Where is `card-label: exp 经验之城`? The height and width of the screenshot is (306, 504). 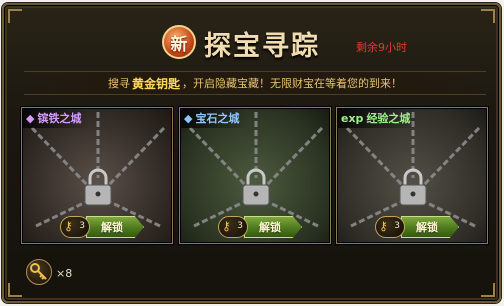
card-label: exp 经验之城 is located at coordinates (378, 118).